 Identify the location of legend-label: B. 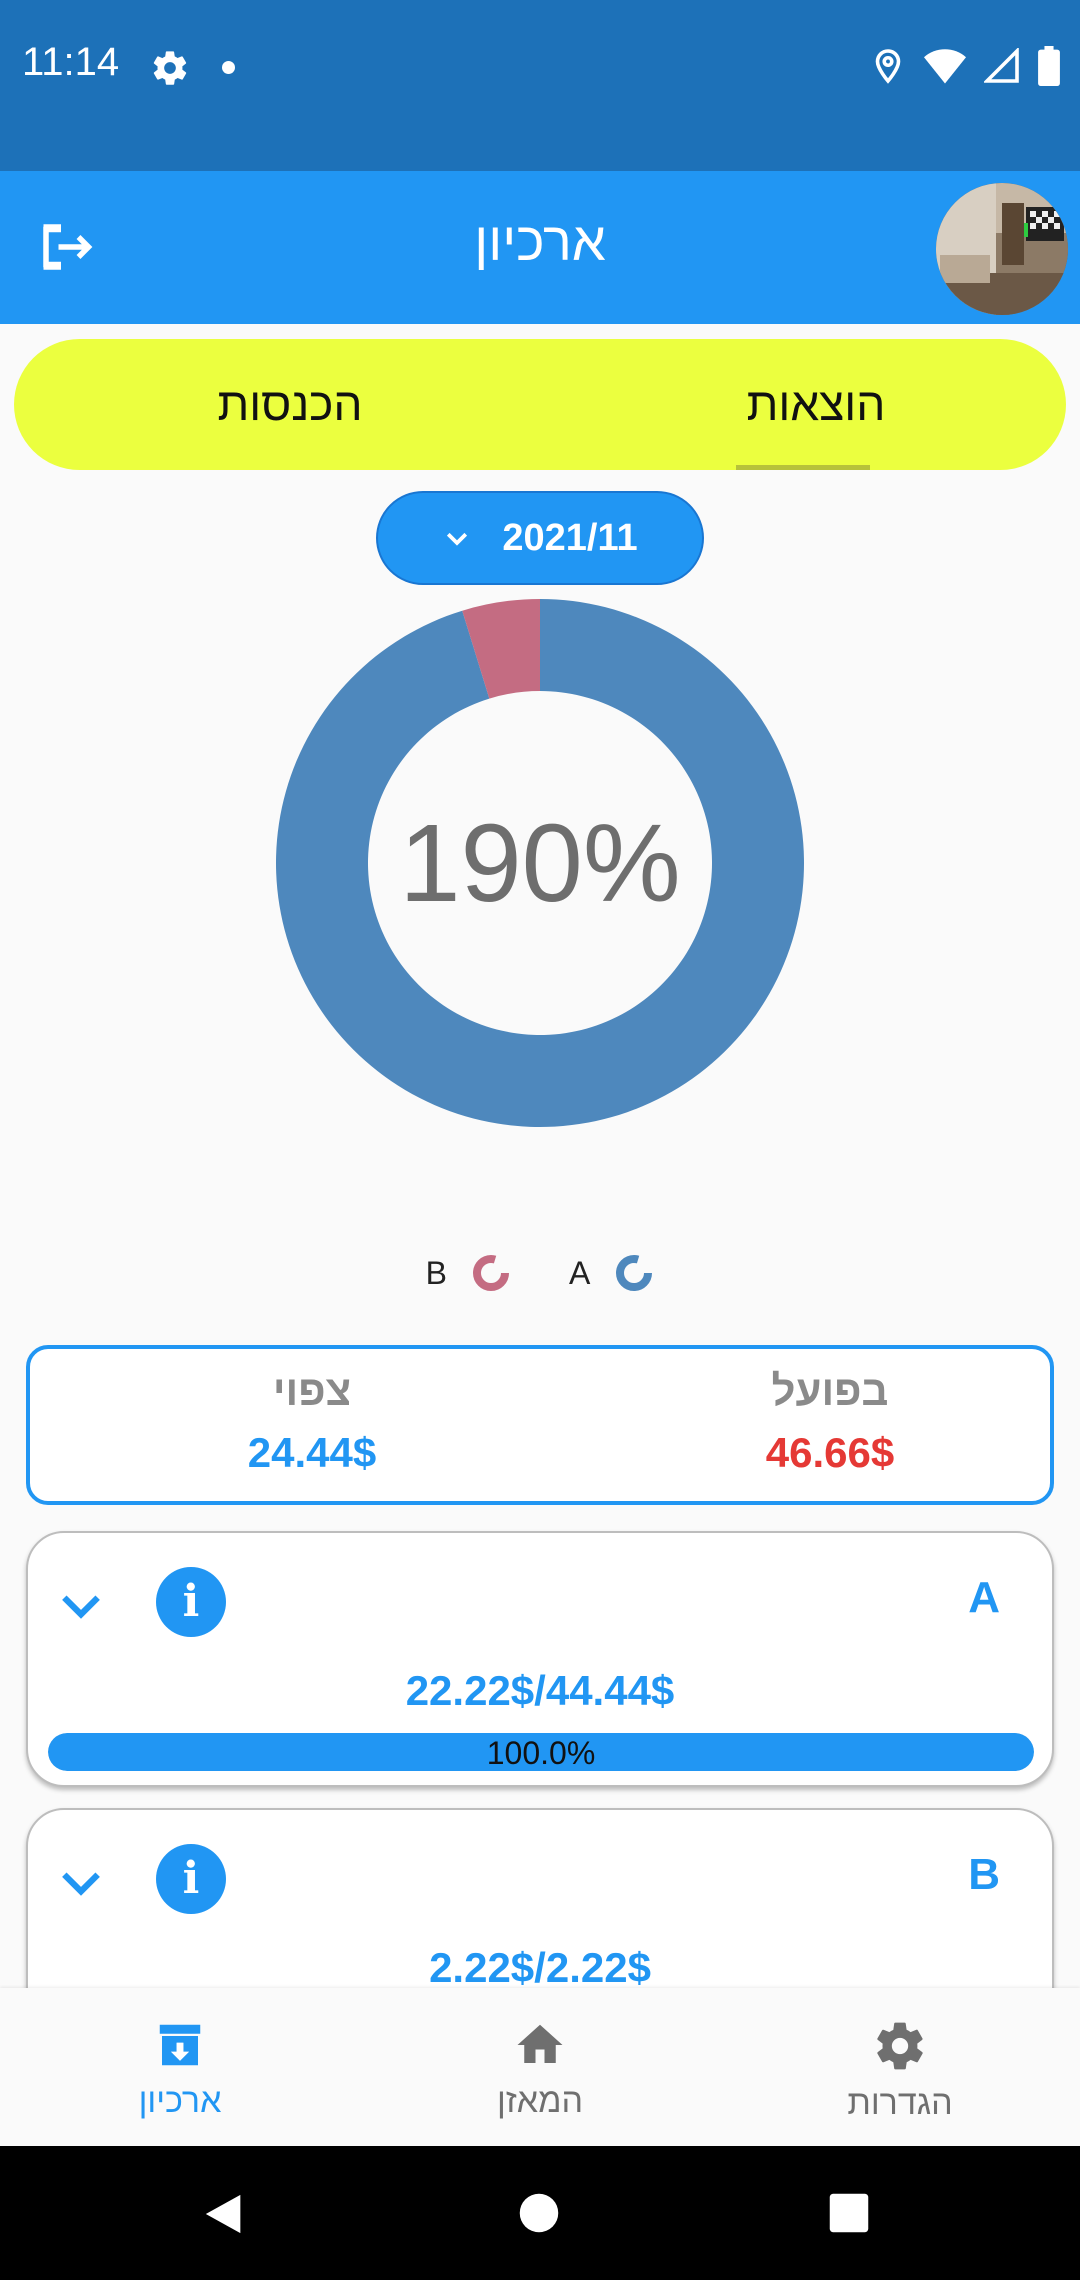
(436, 1272).